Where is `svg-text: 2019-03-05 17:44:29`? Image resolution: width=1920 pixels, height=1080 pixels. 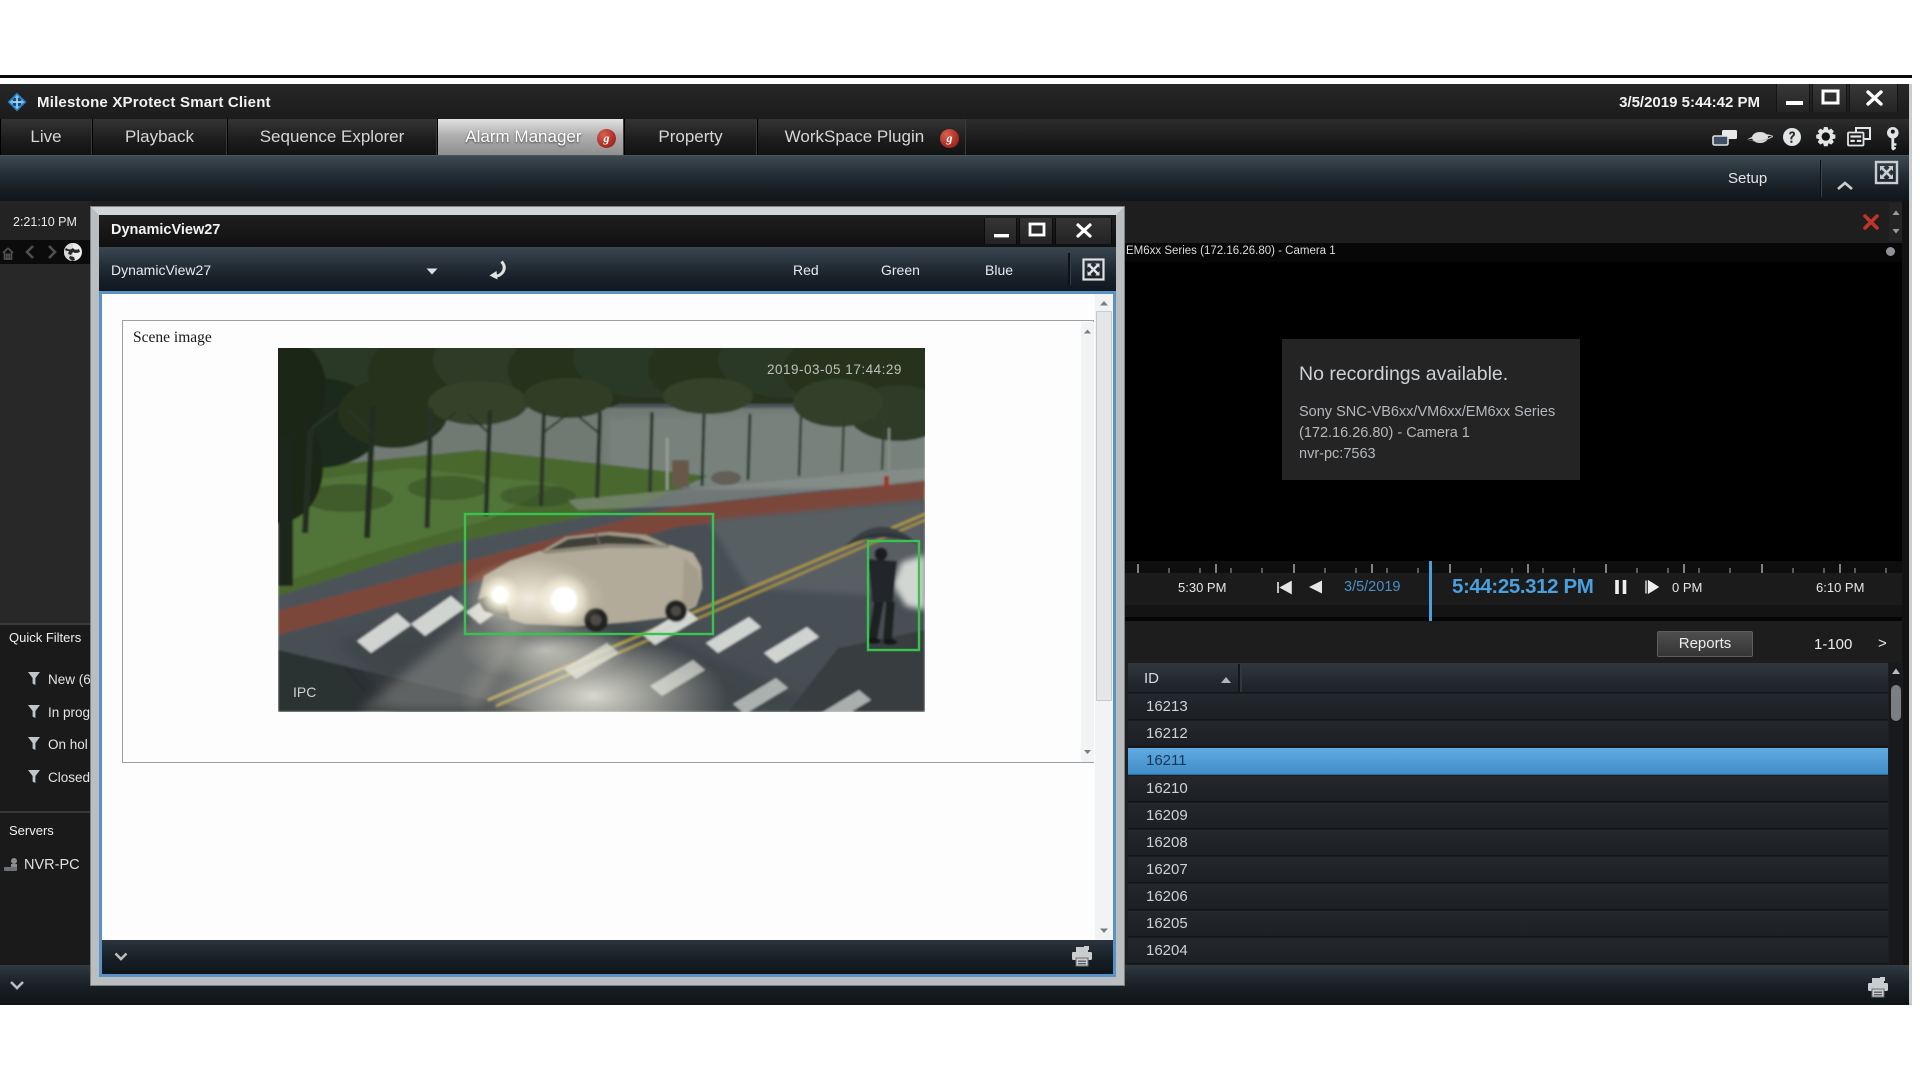
svg-text: 2019-03-05 17:44:29 is located at coordinates (834, 369).